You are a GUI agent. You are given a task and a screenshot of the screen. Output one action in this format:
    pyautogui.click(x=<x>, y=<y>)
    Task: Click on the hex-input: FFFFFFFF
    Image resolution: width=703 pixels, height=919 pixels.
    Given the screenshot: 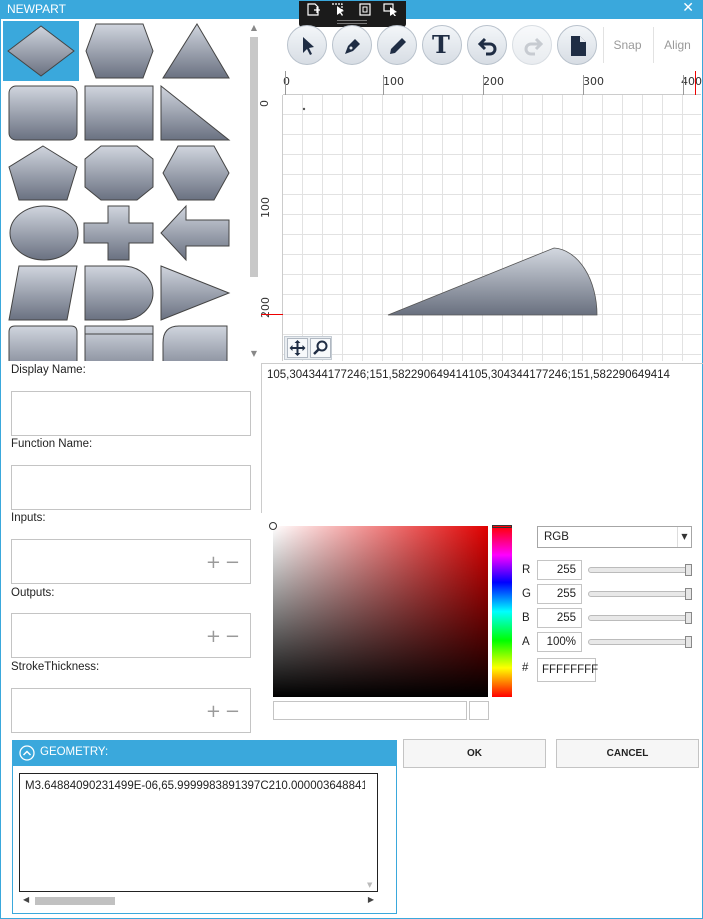 What is the action you would take?
    pyautogui.click(x=567, y=670)
    